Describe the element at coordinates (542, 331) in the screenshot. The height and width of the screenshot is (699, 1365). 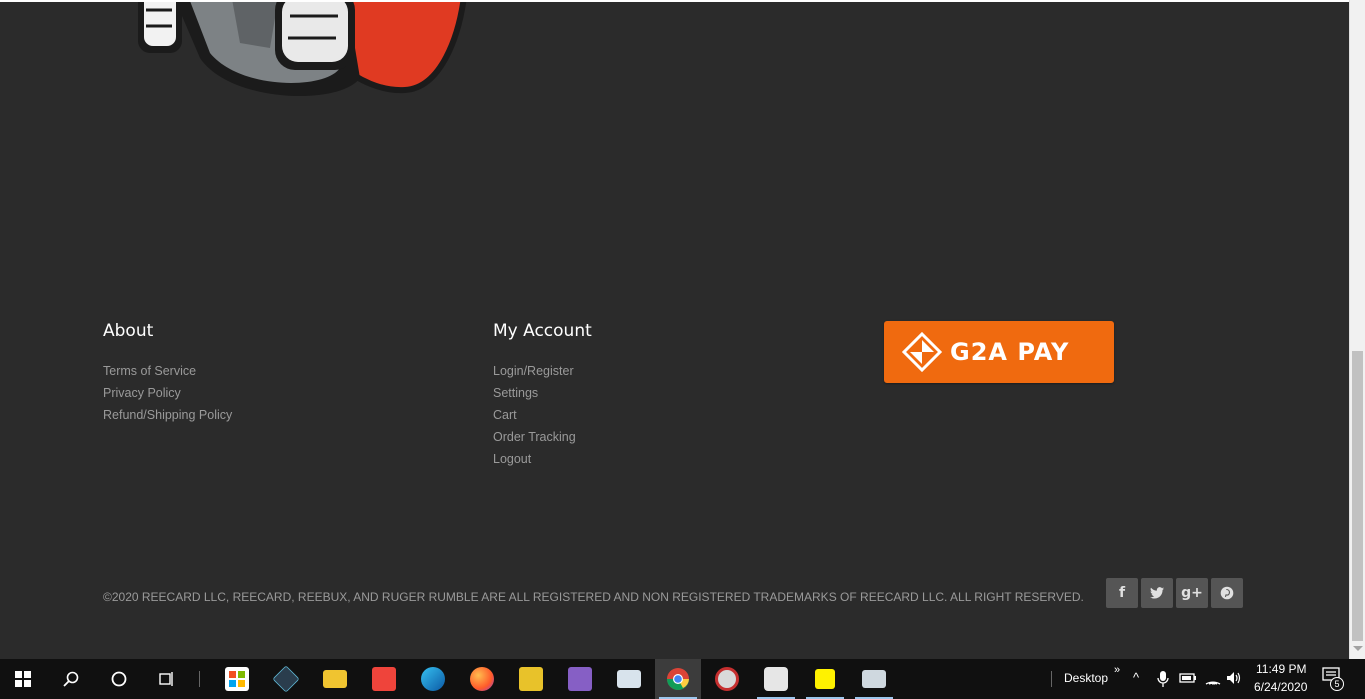
I see `my-account-heading: My Account` at that location.